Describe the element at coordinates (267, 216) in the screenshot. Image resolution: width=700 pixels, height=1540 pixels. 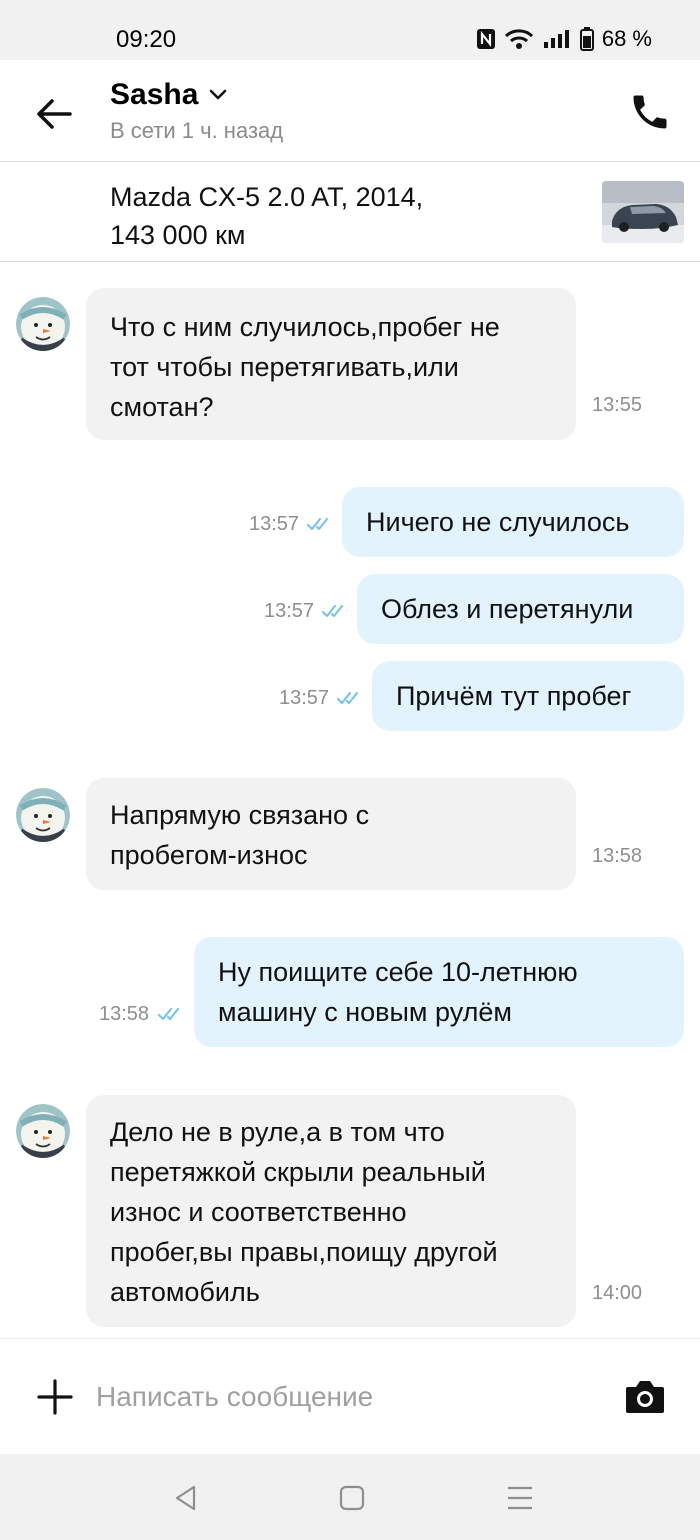
I see `listing-title: Mazda CX-5 2.0 AT, 2014, 143 000 км` at that location.